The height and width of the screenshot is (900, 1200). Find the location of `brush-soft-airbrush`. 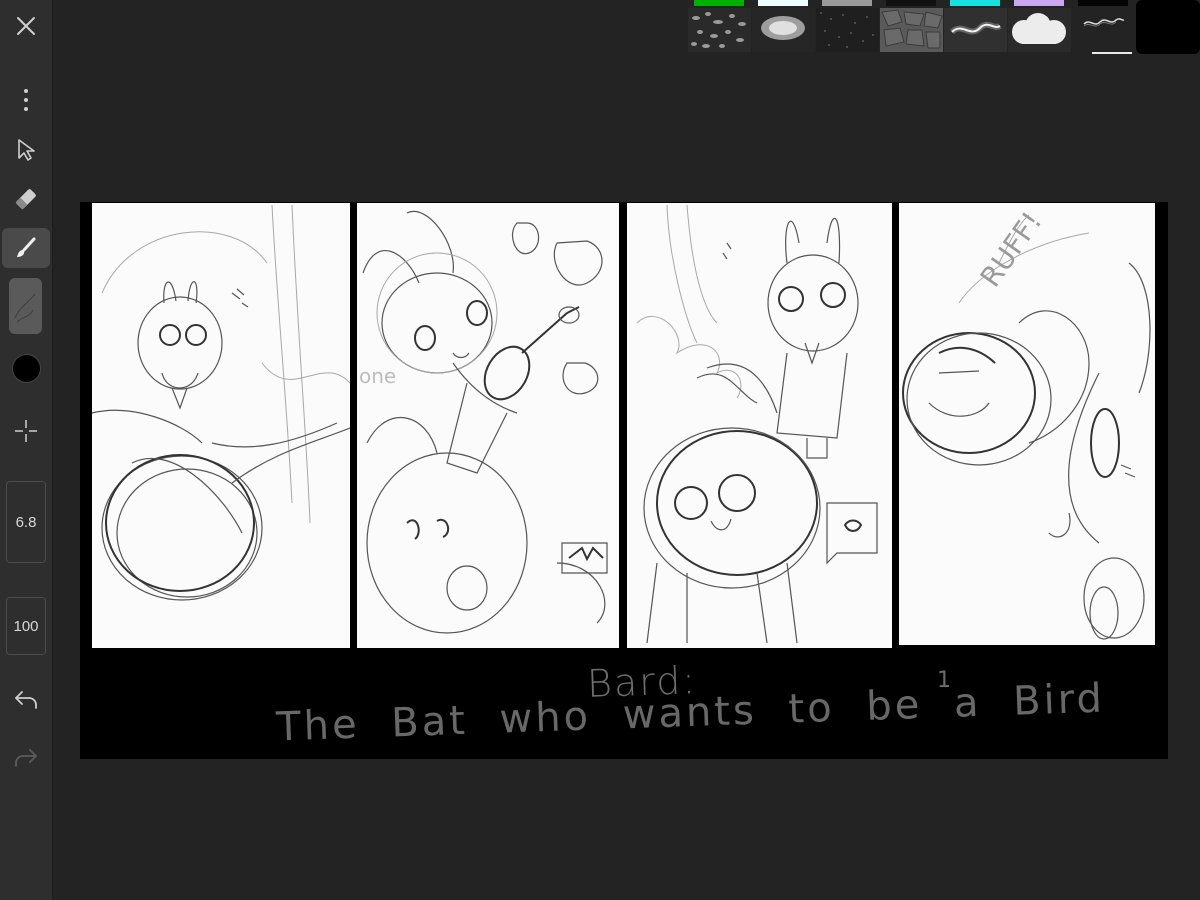

brush-soft-airbrush is located at coordinates (784, 27).